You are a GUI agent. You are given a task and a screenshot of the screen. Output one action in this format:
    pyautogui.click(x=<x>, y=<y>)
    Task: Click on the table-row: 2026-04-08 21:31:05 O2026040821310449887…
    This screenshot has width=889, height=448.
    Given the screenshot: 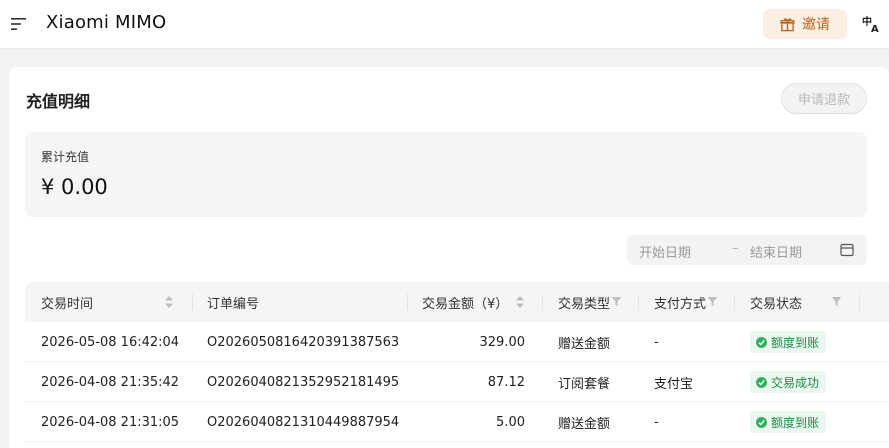 What is the action you would take?
    pyautogui.click(x=457, y=422)
    